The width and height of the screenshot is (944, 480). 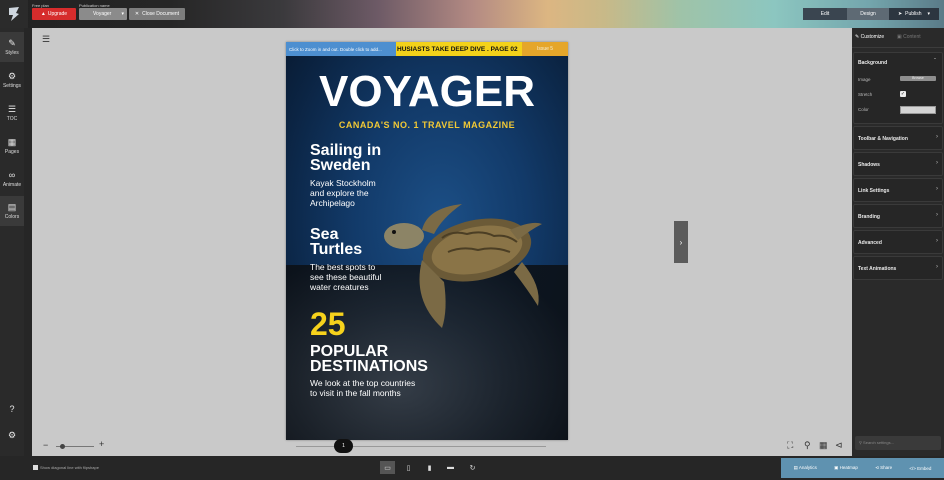 What do you see at coordinates (872, 63) in the screenshot?
I see `background-title: Background` at bounding box center [872, 63].